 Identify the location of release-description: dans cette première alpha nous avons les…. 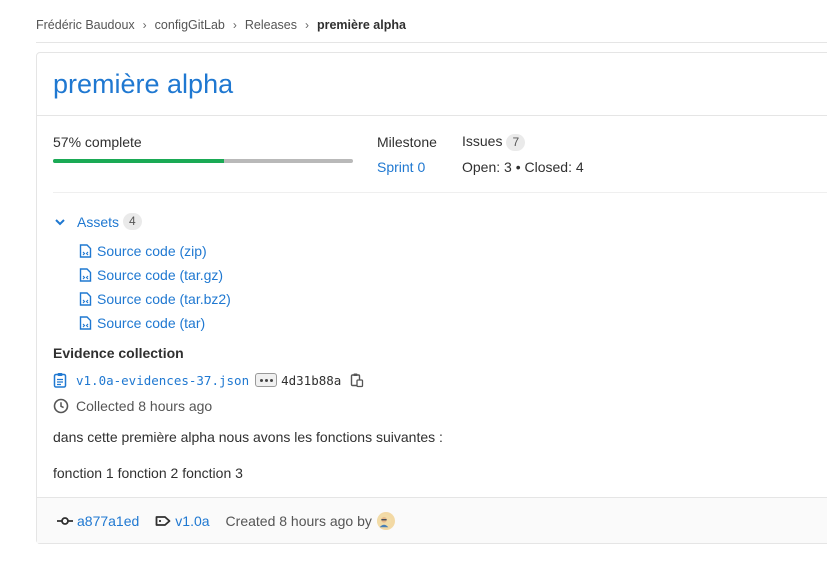
(248, 465).